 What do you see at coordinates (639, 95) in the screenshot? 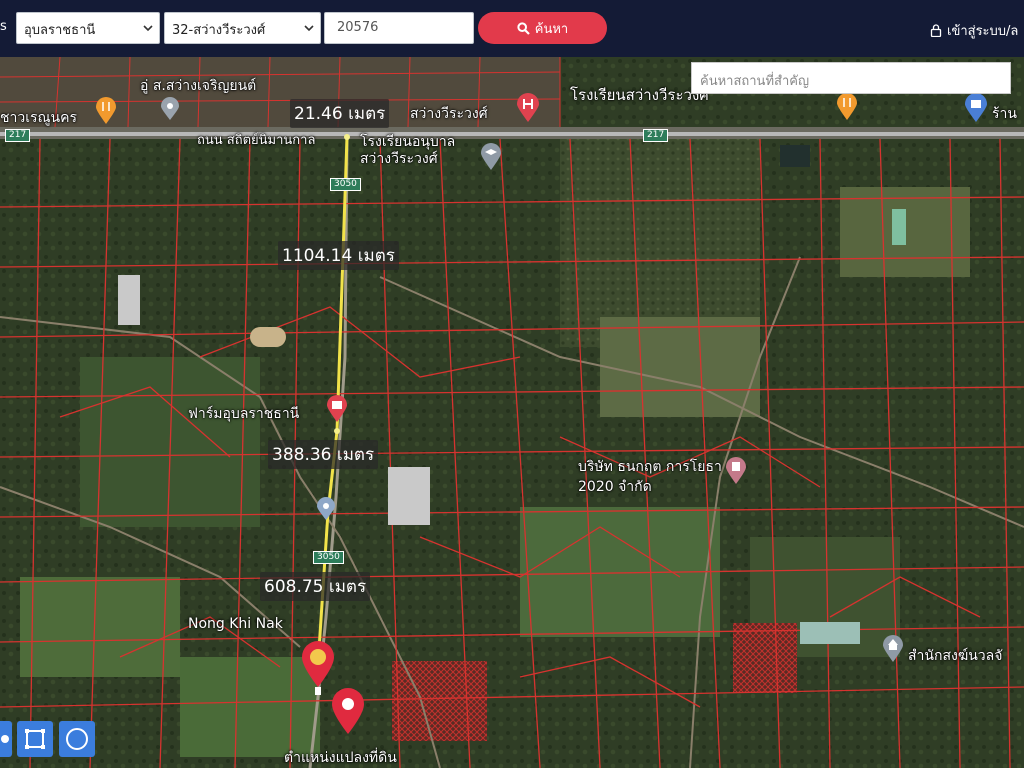
I see `poi-school-label: โรงเรียนสว่างวีระวงศ์` at bounding box center [639, 95].